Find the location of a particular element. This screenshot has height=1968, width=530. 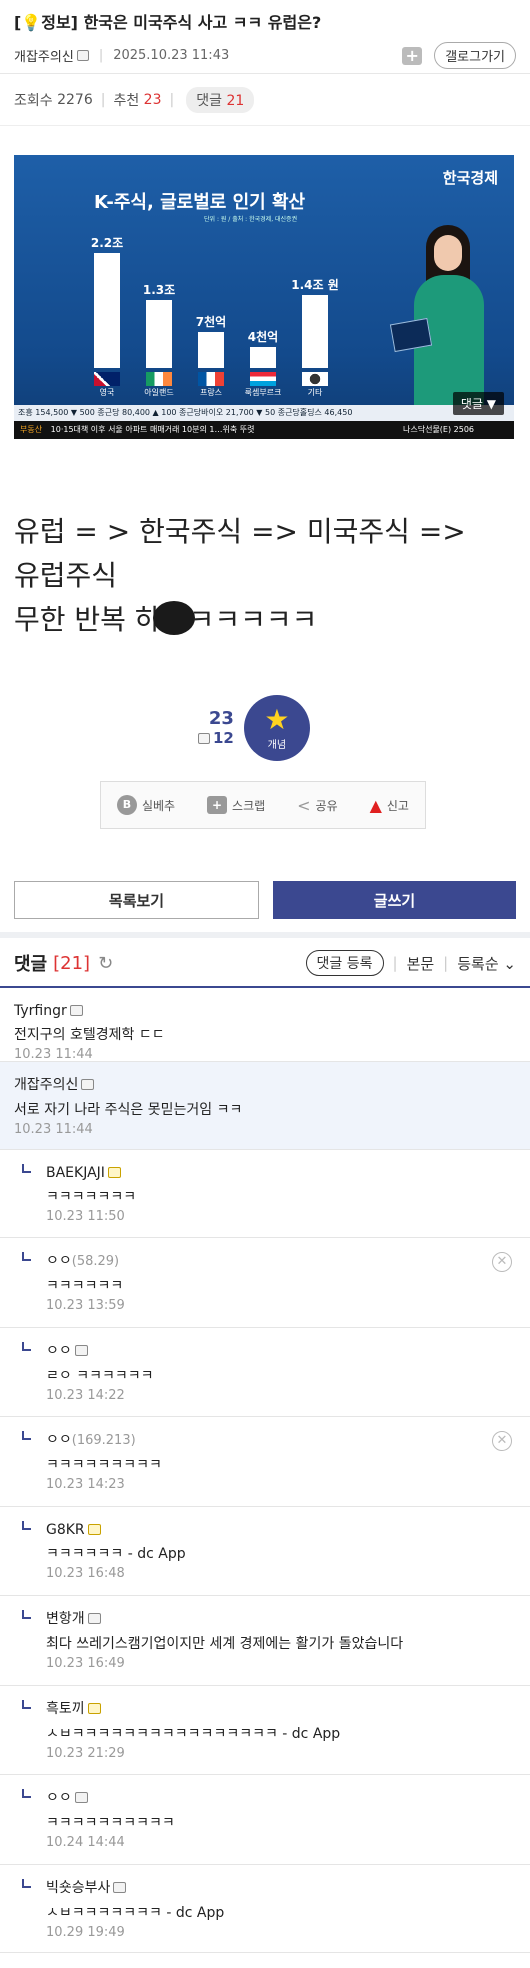

fixed-upvote-count: 12 is located at coordinates (214, 738).